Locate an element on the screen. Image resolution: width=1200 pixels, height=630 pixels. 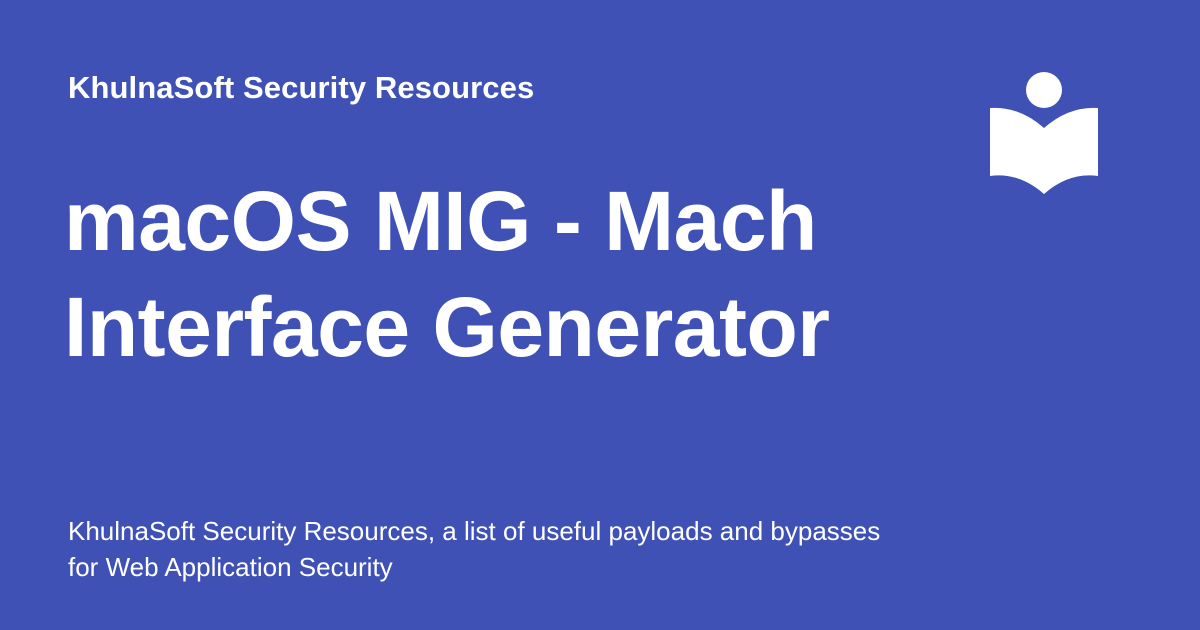
site-name: KhulnaSoft Security Resources is located at coordinates (301, 87).